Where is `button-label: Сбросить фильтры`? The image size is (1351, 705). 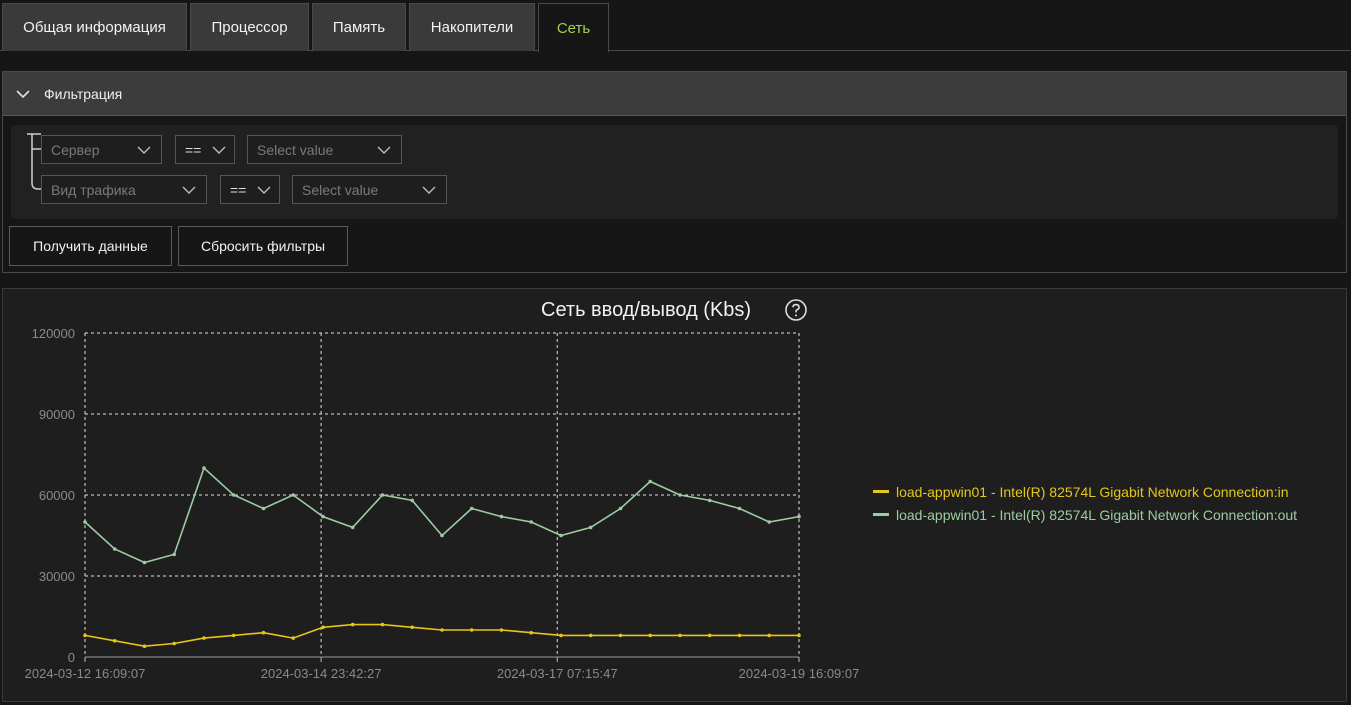 button-label: Сбросить фильтры is located at coordinates (263, 246).